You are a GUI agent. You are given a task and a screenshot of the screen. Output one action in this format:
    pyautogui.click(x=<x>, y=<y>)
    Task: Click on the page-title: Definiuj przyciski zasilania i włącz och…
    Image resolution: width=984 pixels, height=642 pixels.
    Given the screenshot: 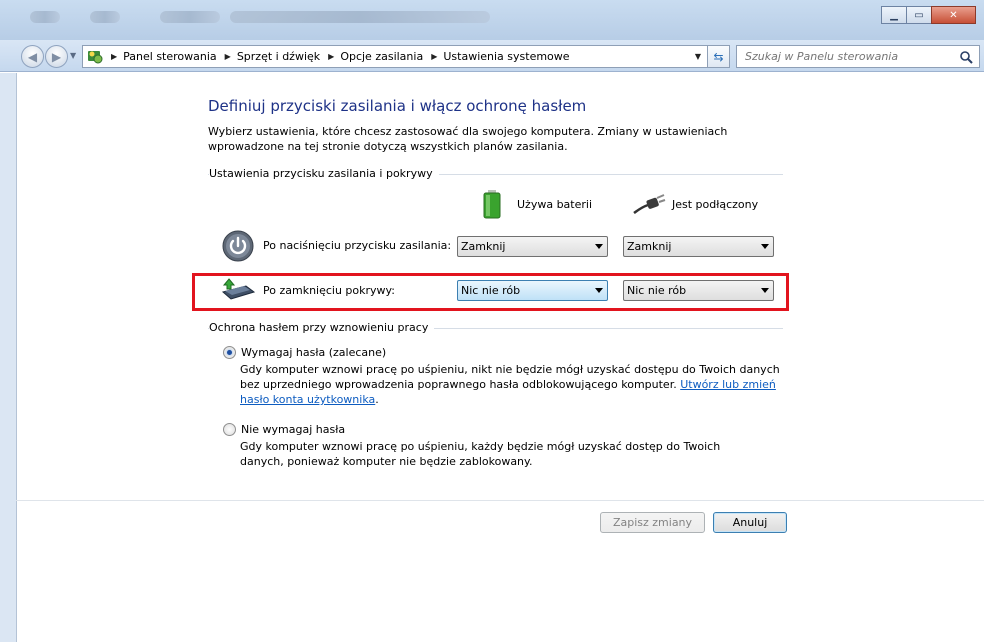 What is the action you would take?
    pyautogui.click(x=397, y=106)
    